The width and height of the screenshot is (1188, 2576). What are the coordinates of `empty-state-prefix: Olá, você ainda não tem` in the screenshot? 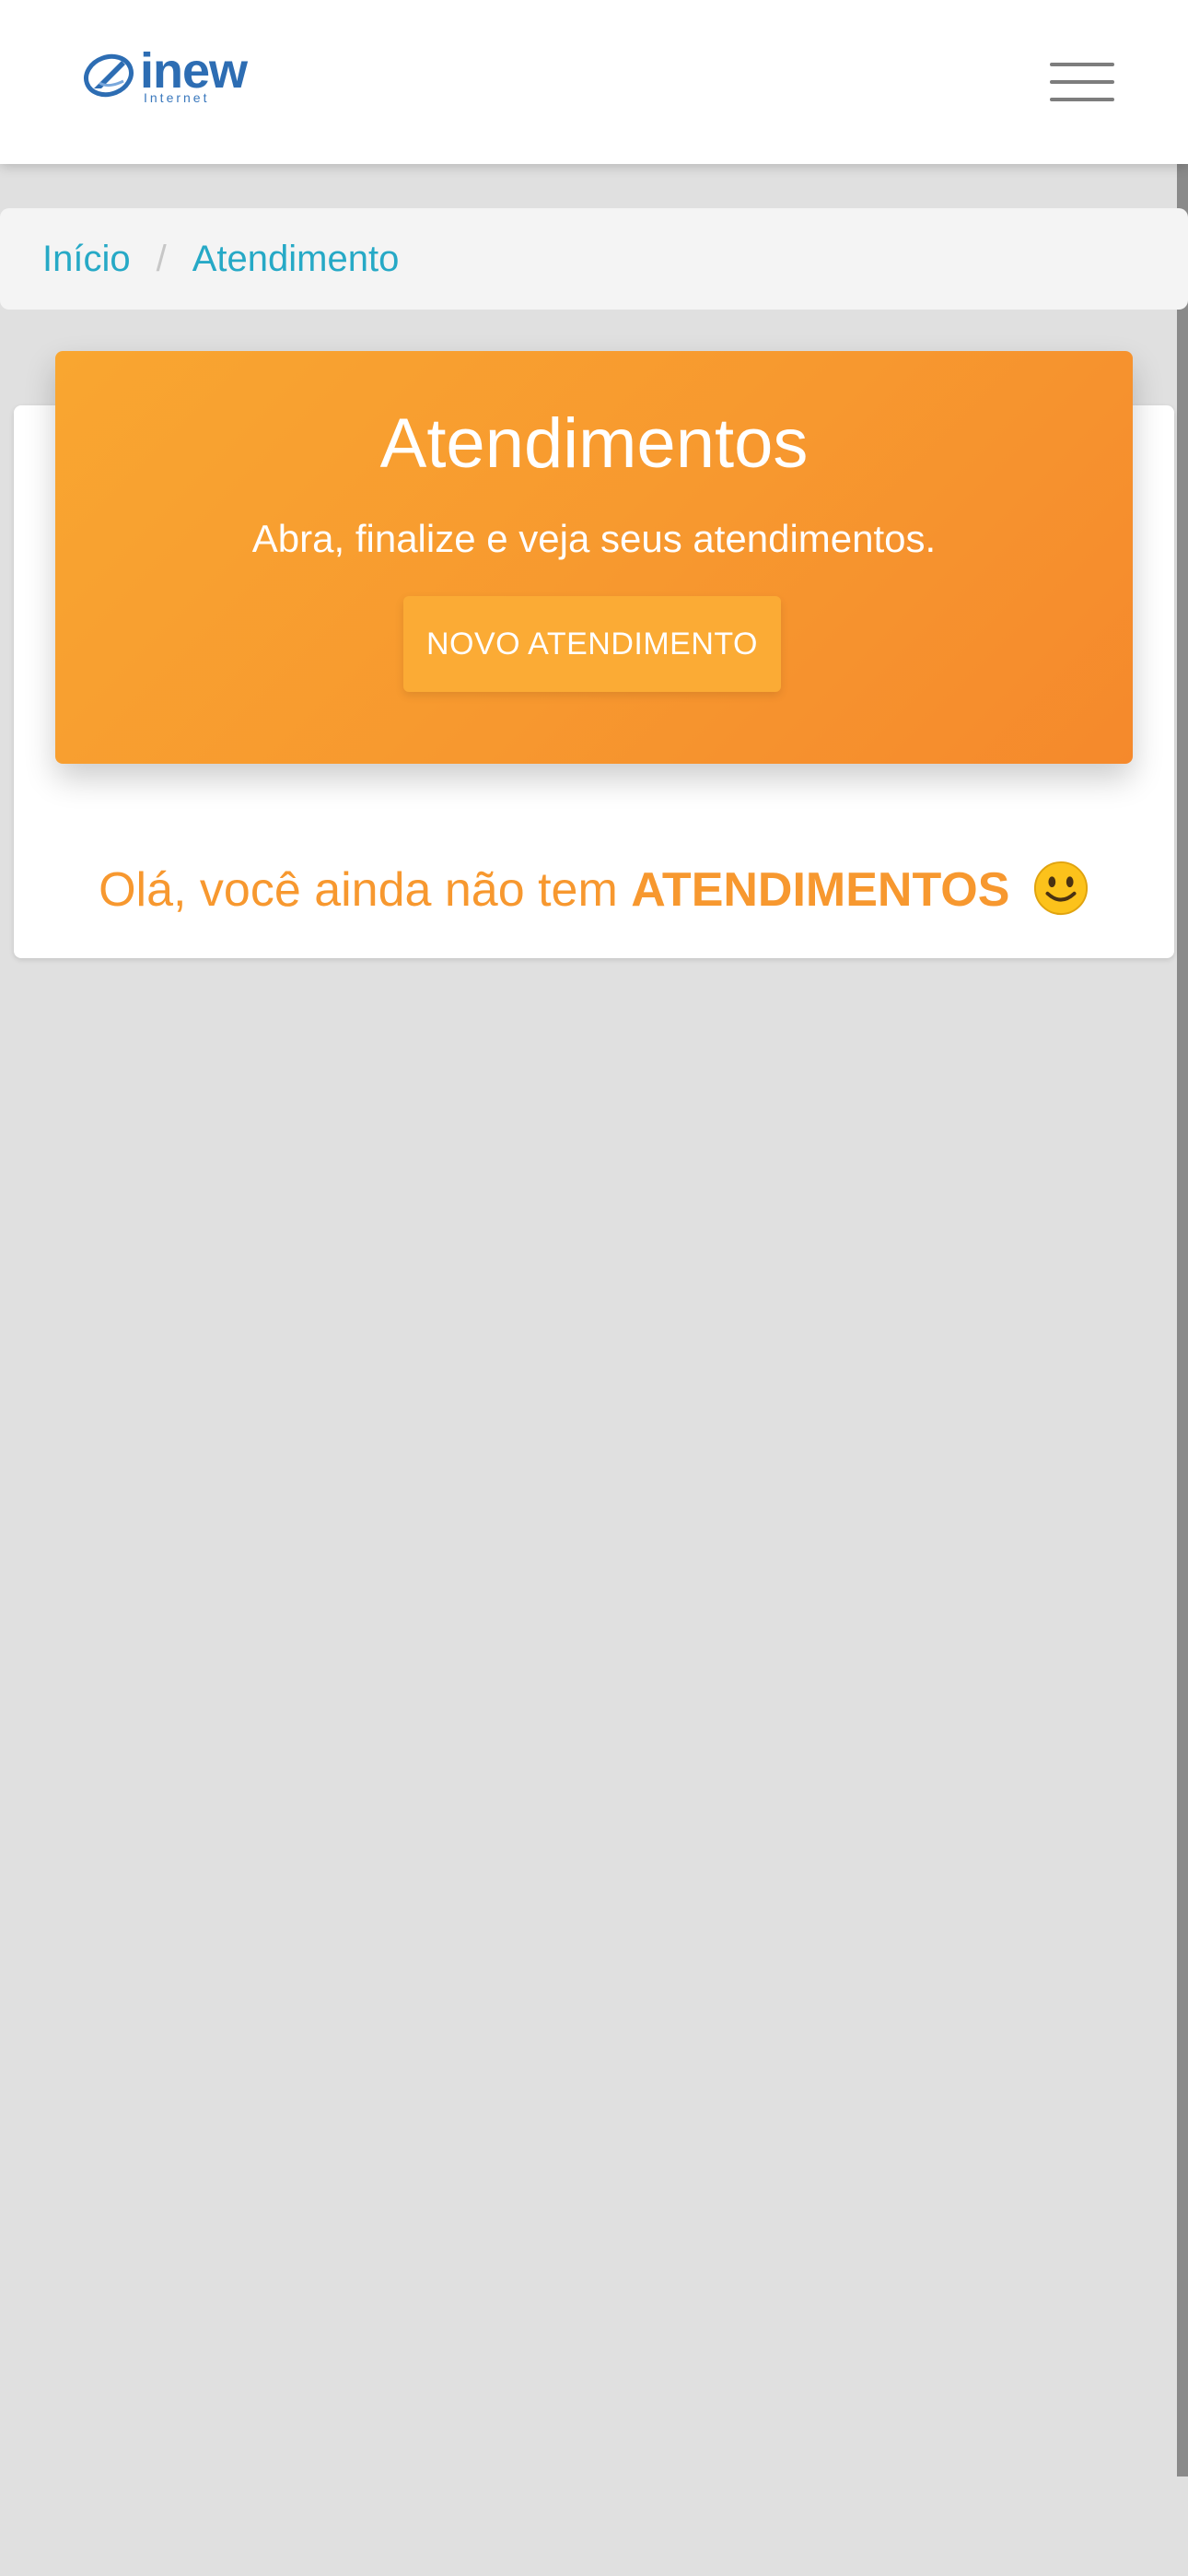 It's located at (358, 890).